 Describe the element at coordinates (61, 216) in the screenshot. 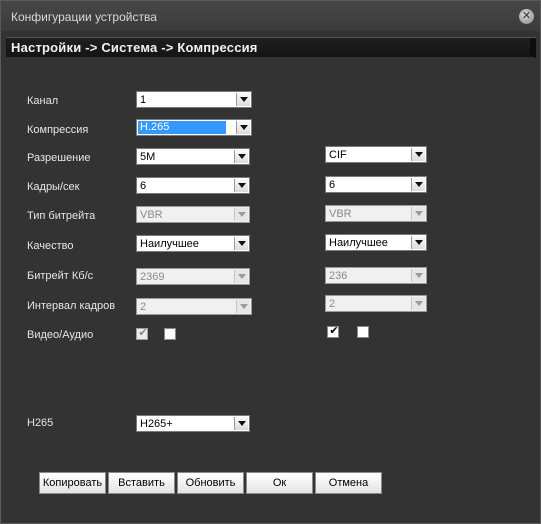

I see `bitrate-type-label: Тип битрейта` at that location.